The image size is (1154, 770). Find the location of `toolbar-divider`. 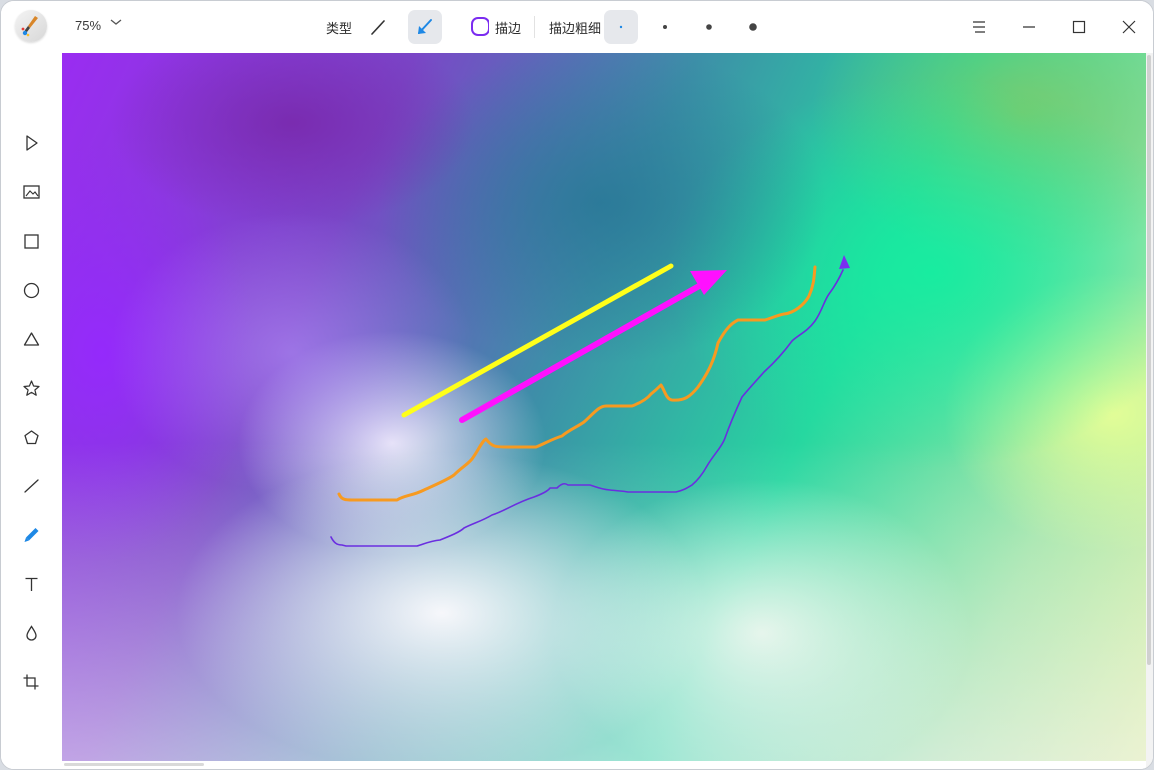

toolbar-divider is located at coordinates (534, 27).